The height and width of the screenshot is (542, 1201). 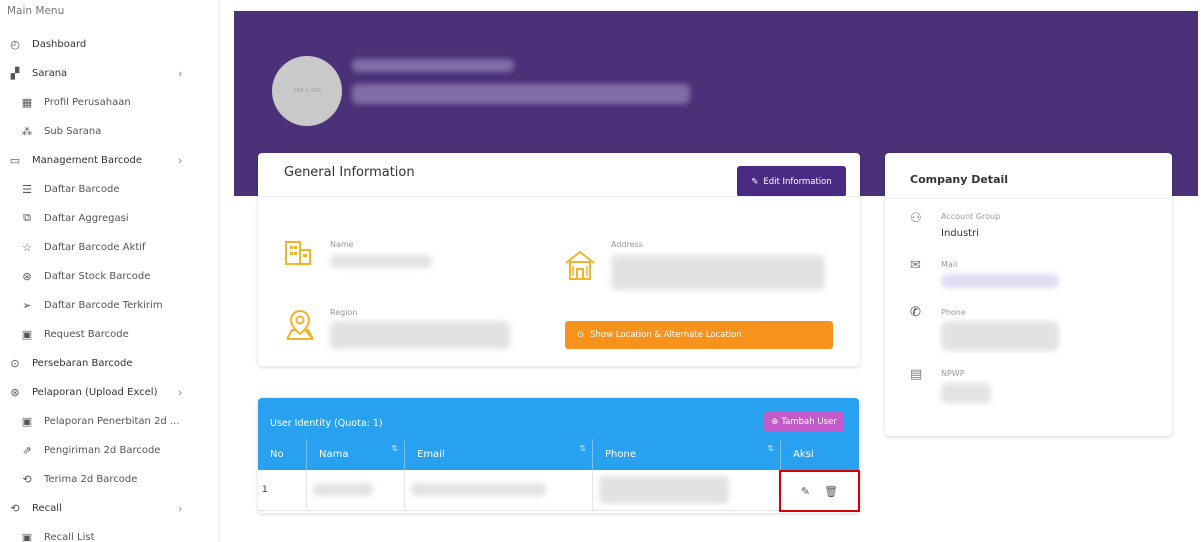 What do you see at coordinates (960, 233) in the screenshot?
I see `account-group-value: Industri` at bounding box center [960, 233].